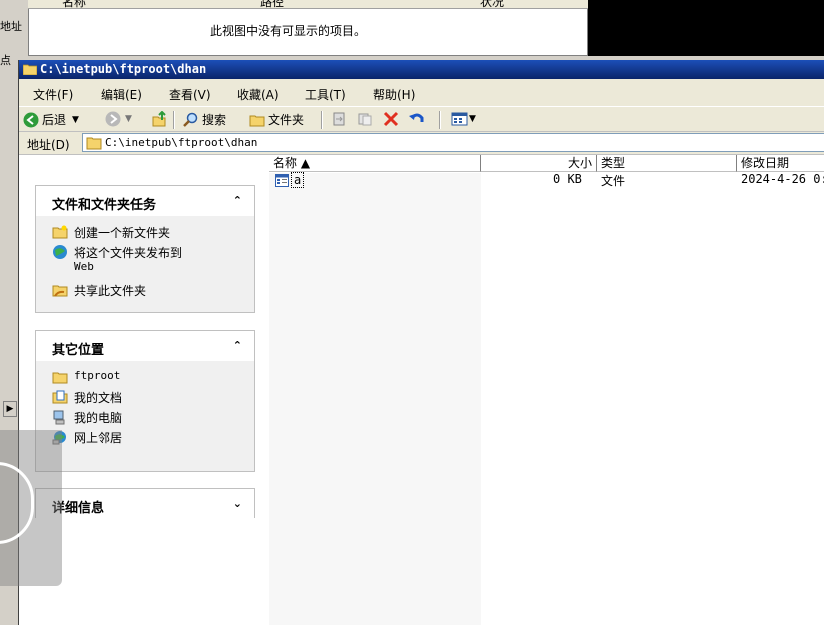  What do you see at coordinates (123, 69) in the screenshot?
I see `window-title: C:\inetpub\ftproot\dhan` at bounding box center [123, 69].